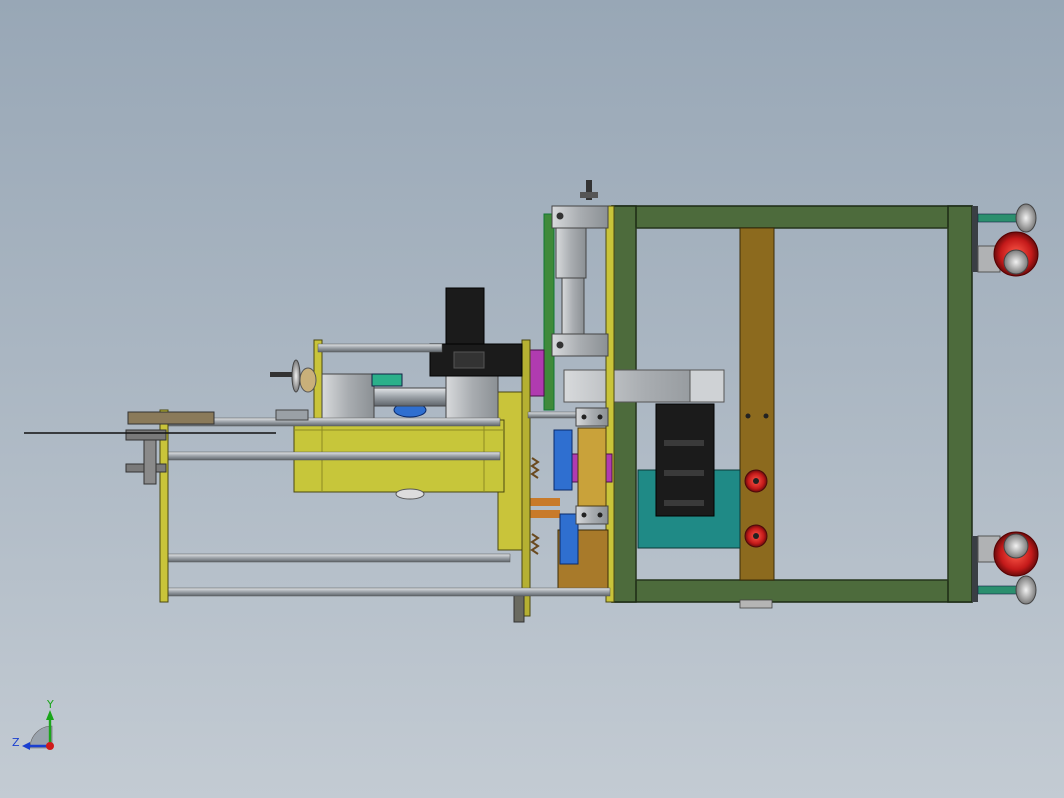 This screenshot has width=1064, height=798. Describe the element at coordinates (592, 466) in the screenshot. I see `slide-blocks` at that location.